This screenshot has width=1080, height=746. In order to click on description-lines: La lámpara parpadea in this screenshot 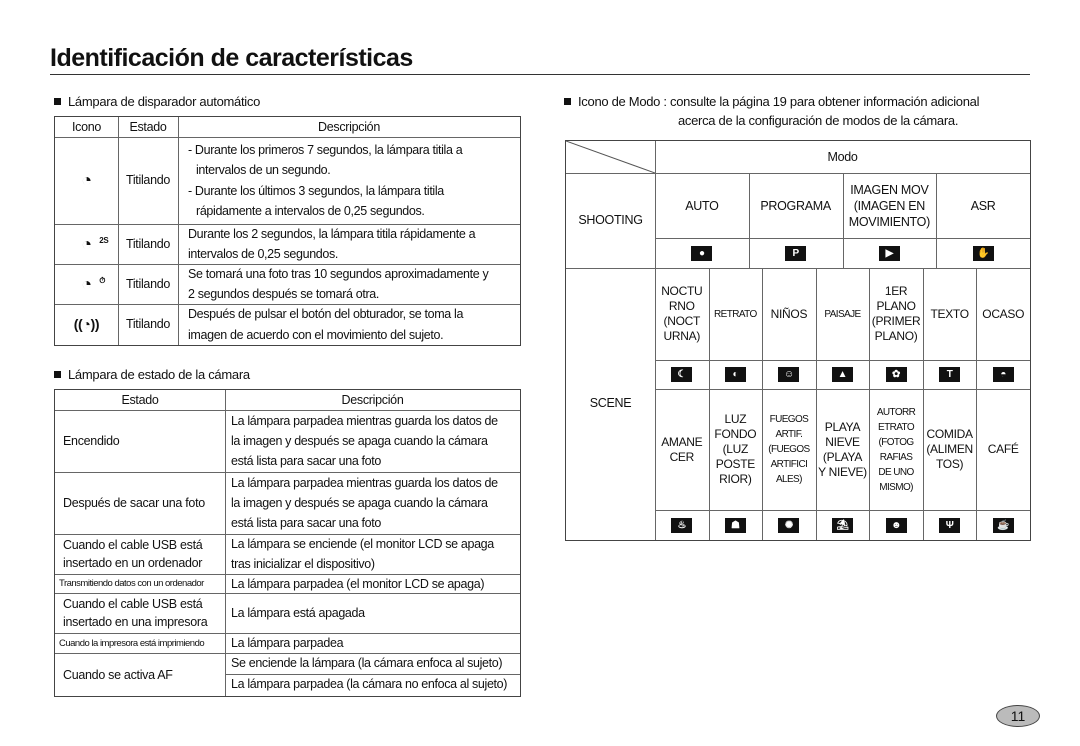, I will do `click(287, 643)`.